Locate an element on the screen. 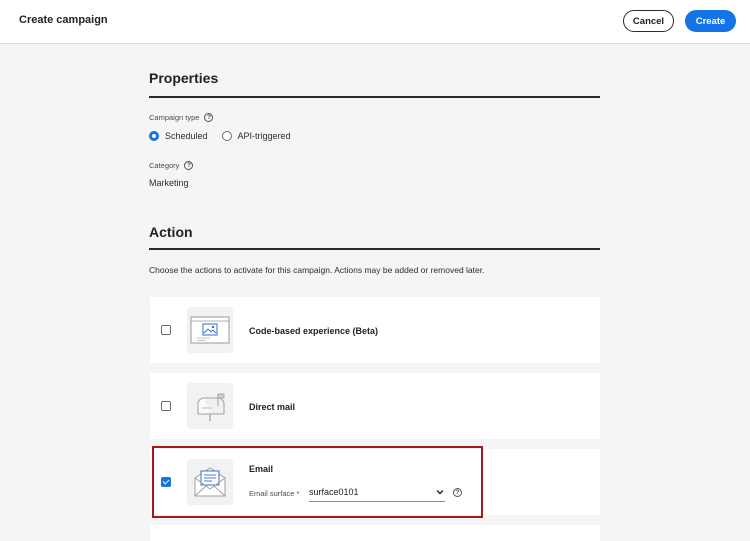  action-card-code-based: Code-based experience (Beta) is located at coordinates (375, 330).